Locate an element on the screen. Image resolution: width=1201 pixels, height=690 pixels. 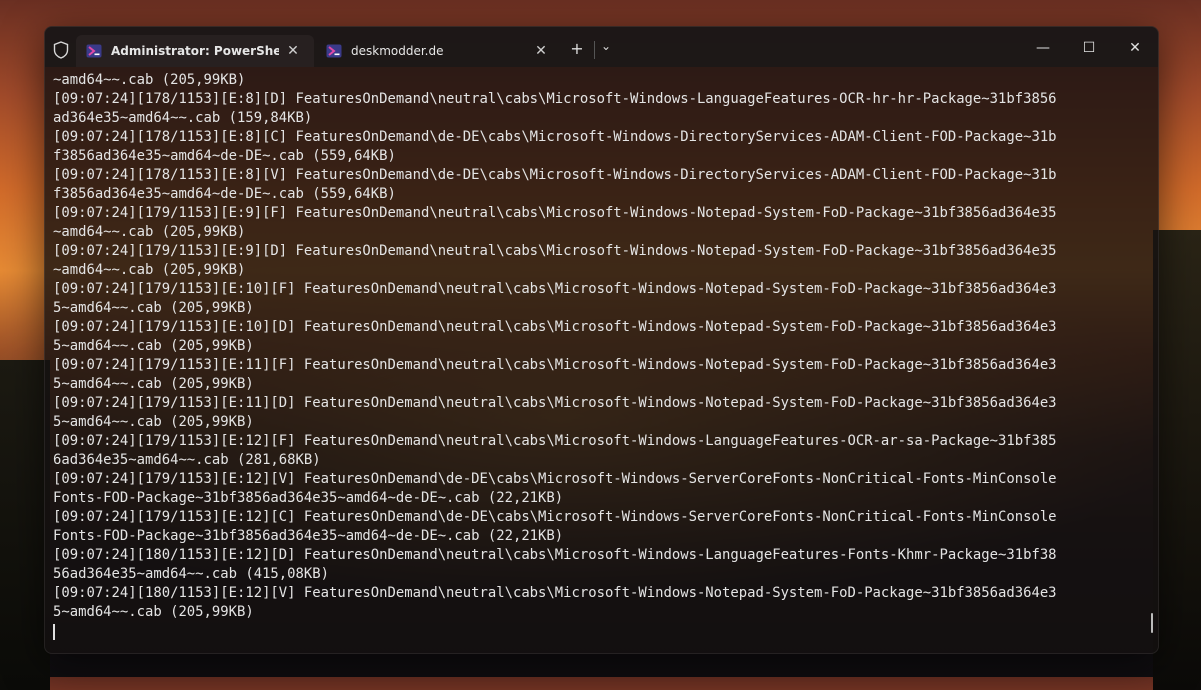
tab-powershell-admin: Administrator: PowerShell 7 P ✕ is located at coordinates (195, 51).